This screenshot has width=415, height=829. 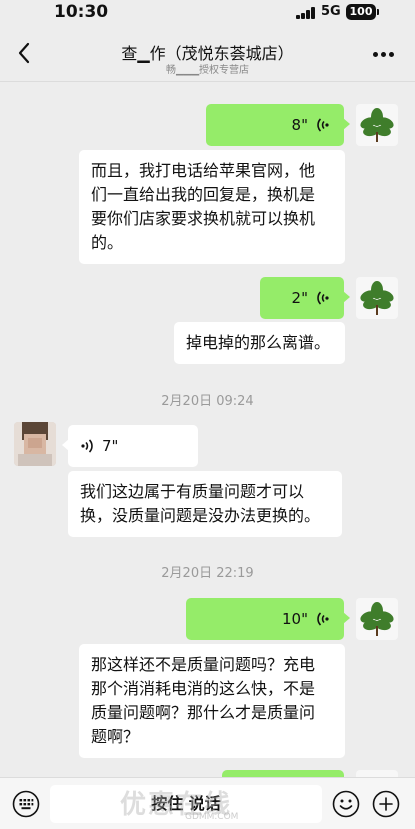 I want to click on text-message-in: 我们这边属于有质量问题才可以 换，没质量问题是没办法更换的。, so click(x=205, y=504).